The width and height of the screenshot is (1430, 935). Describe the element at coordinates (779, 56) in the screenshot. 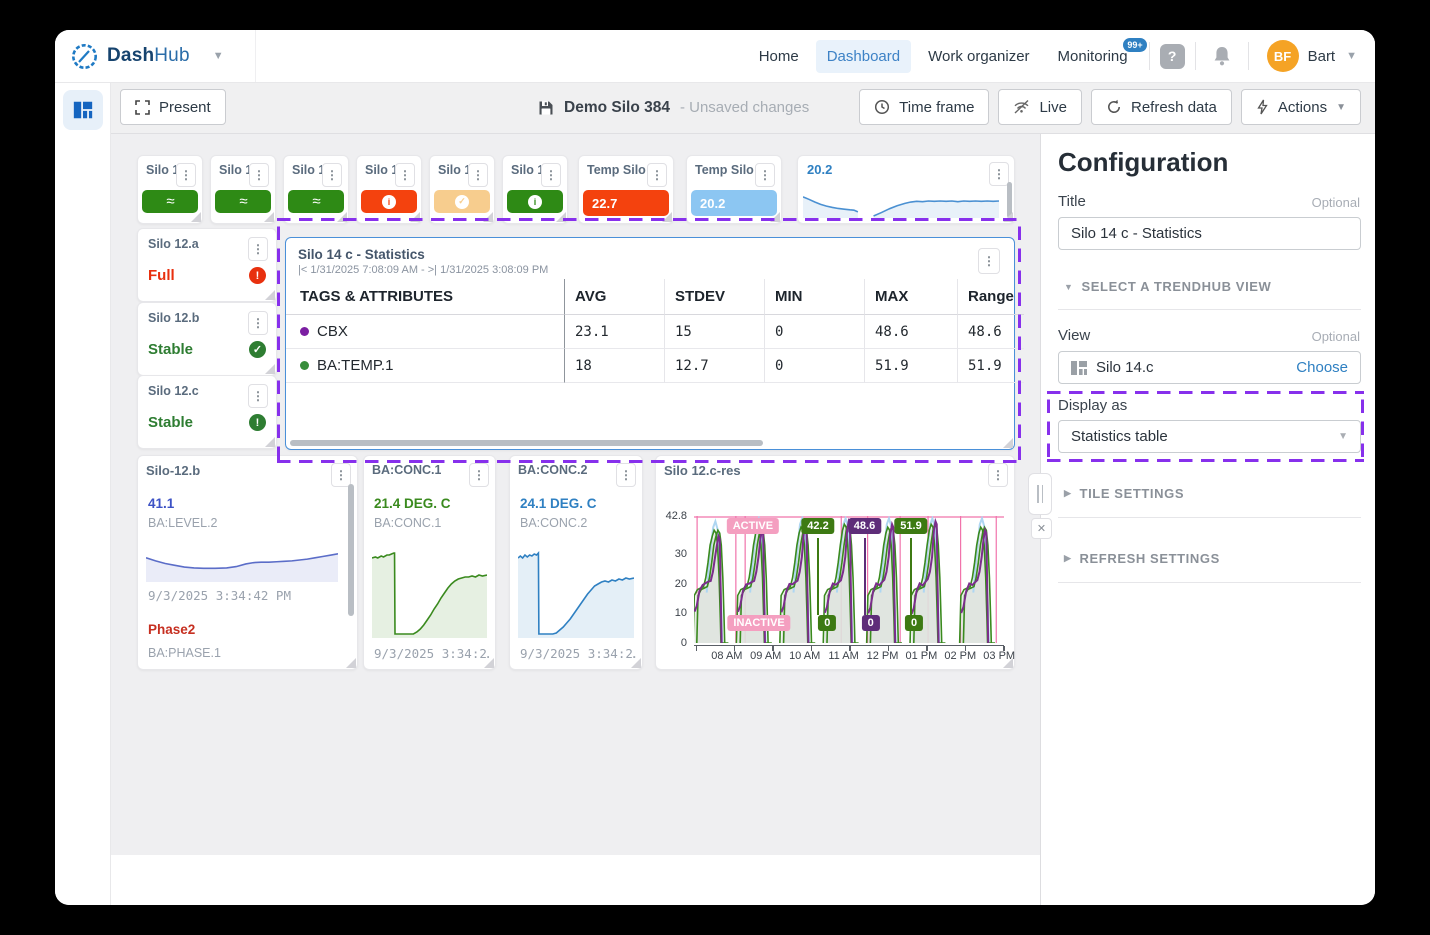

I see `nav-item-home: Home` at that location.